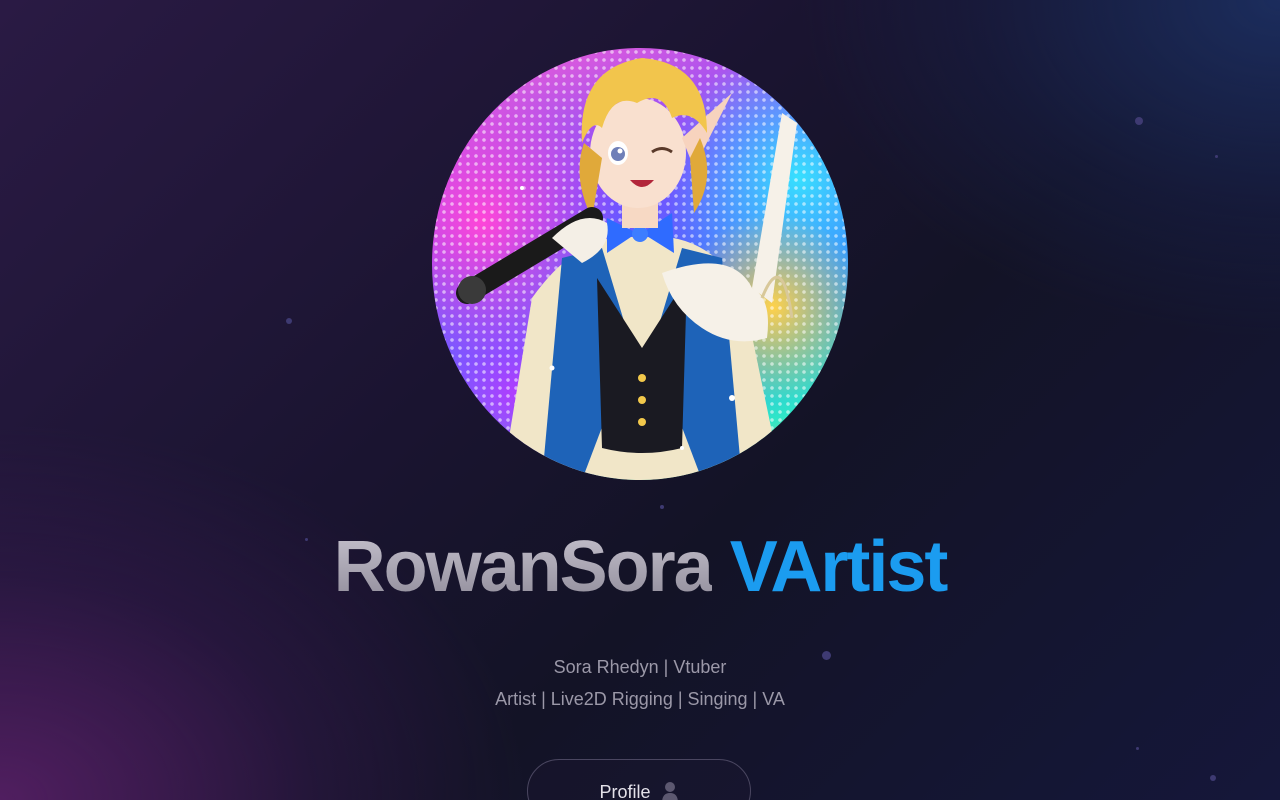  I want to click on subtitle-line-2: Artist | Live2D Rigging | Singing | VA, so click(640, 699).